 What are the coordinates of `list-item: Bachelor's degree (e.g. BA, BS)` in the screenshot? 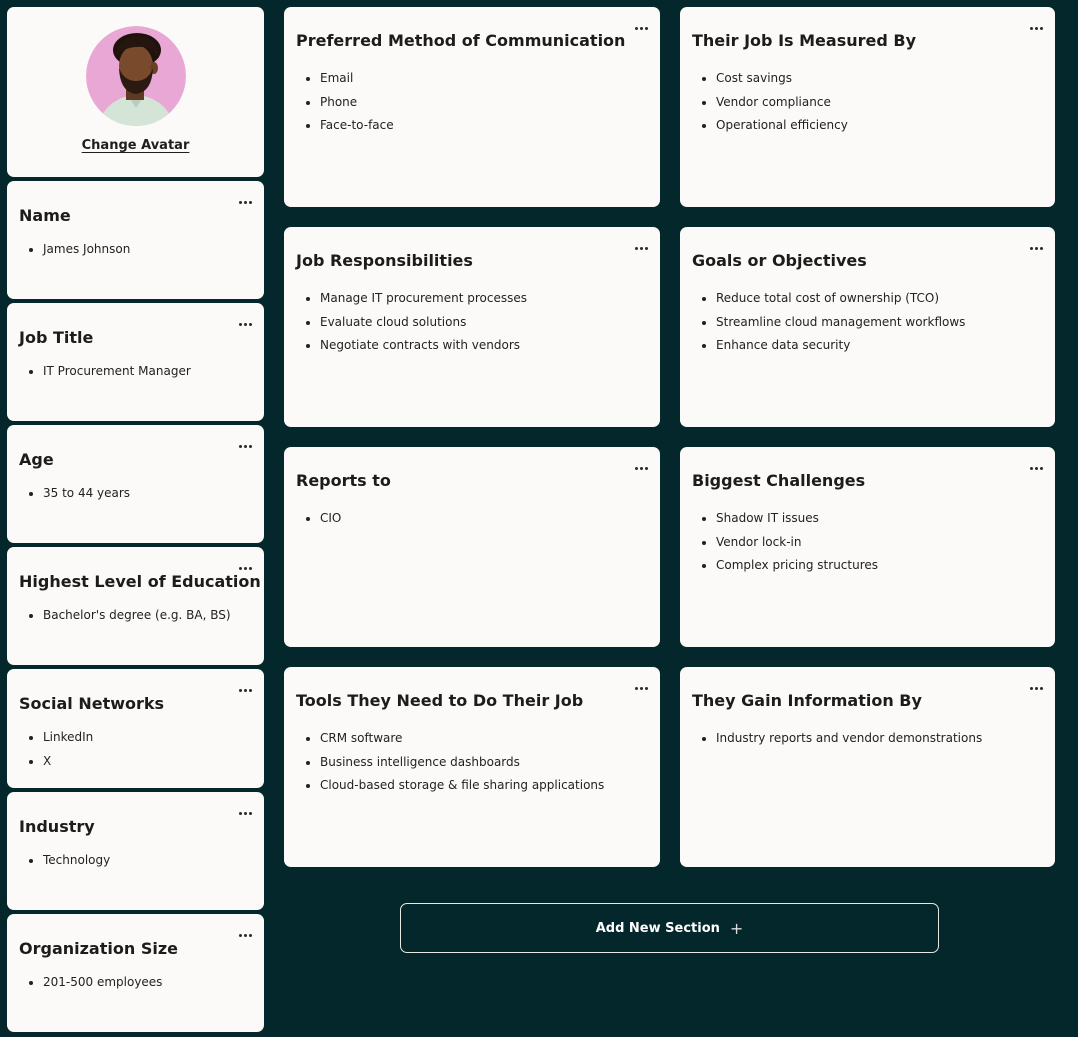 It's located at (137, 616).